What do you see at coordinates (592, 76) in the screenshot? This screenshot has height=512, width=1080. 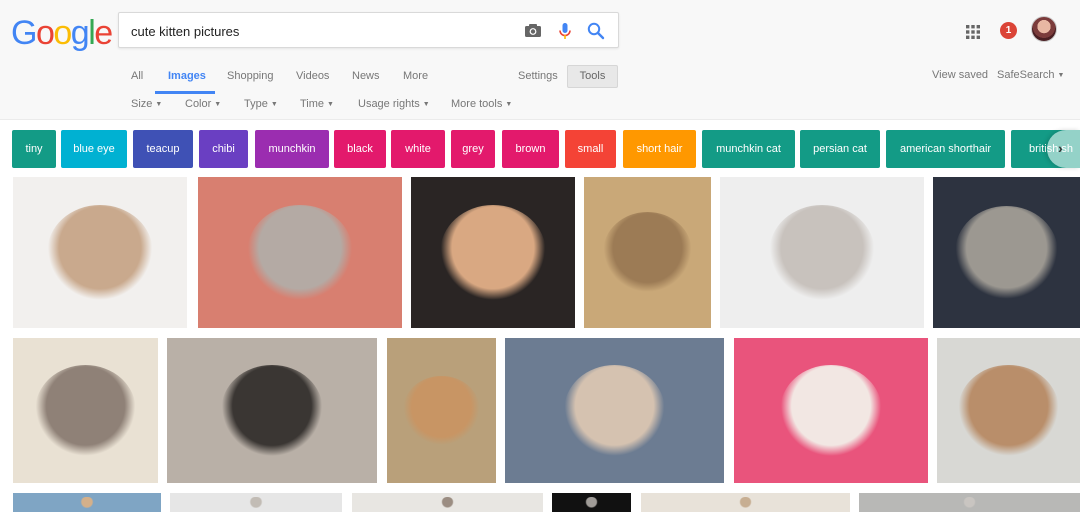 I see `tools-button: Tools` at bounding box center [592, 76].